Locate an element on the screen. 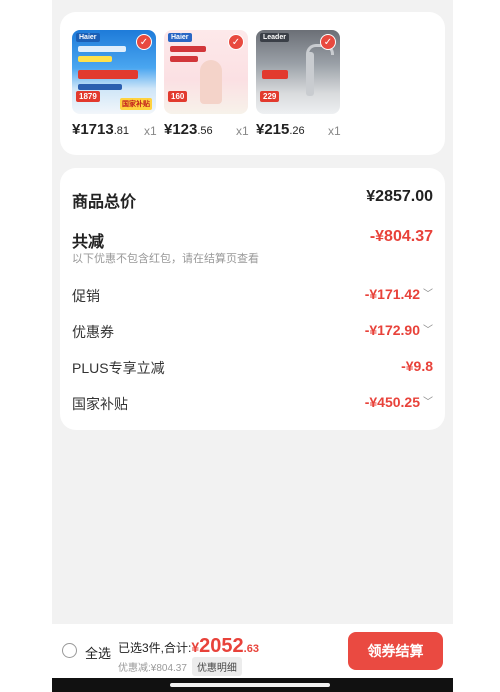 This screenshot has height=692, width=500. total-price-value: ¥2857.00 is located at coordinates (399, 196).